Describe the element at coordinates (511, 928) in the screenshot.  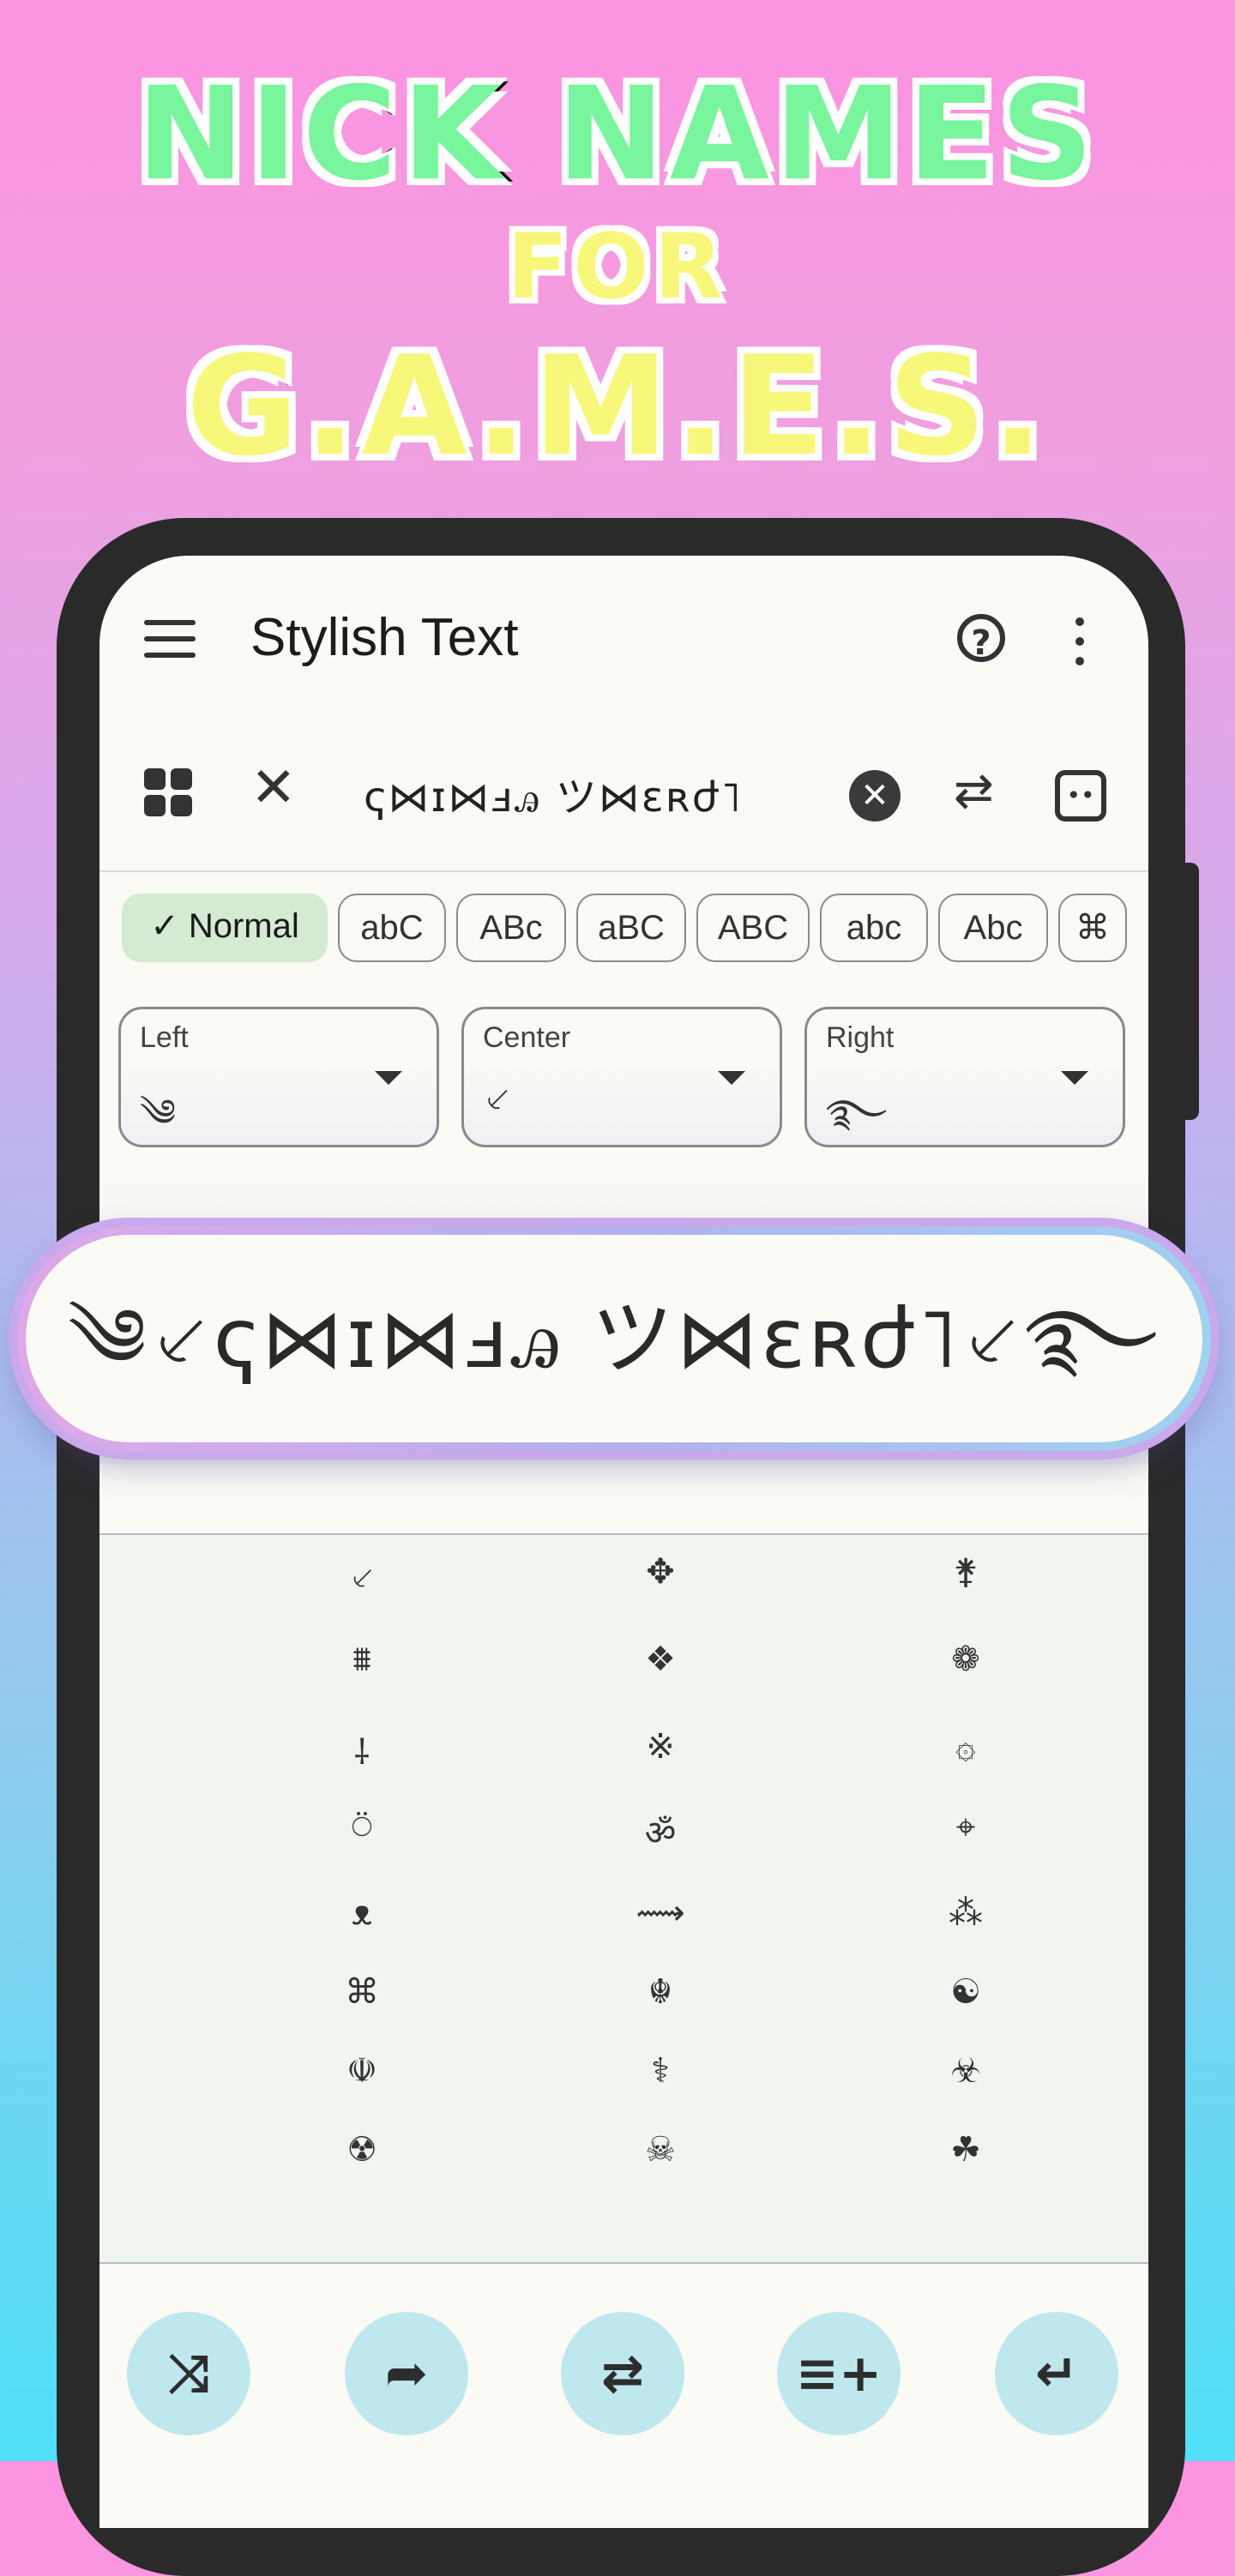
I see `chip-ABc: ABc` at that location.